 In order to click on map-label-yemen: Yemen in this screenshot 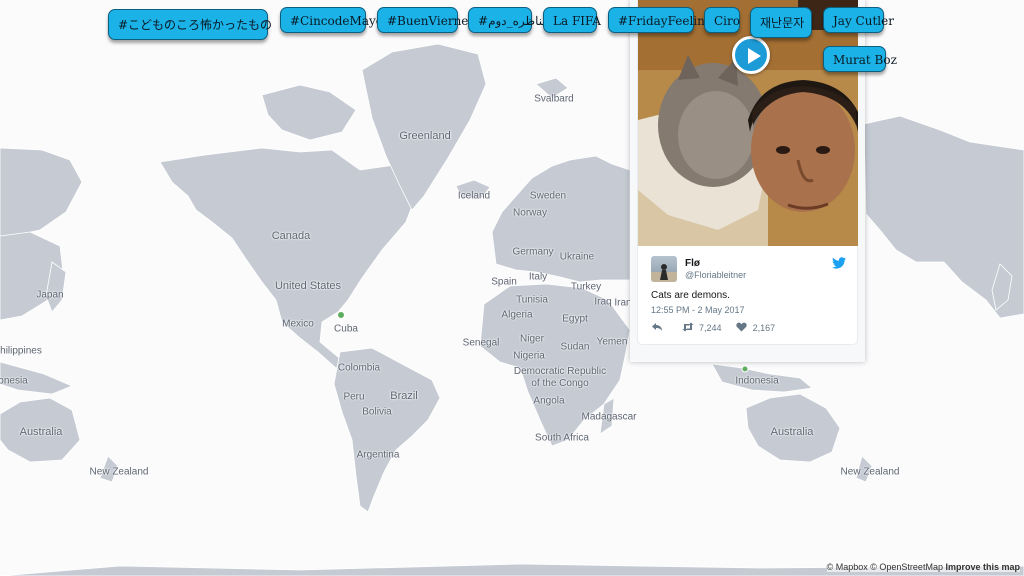, I will do `click(612, 342)`.